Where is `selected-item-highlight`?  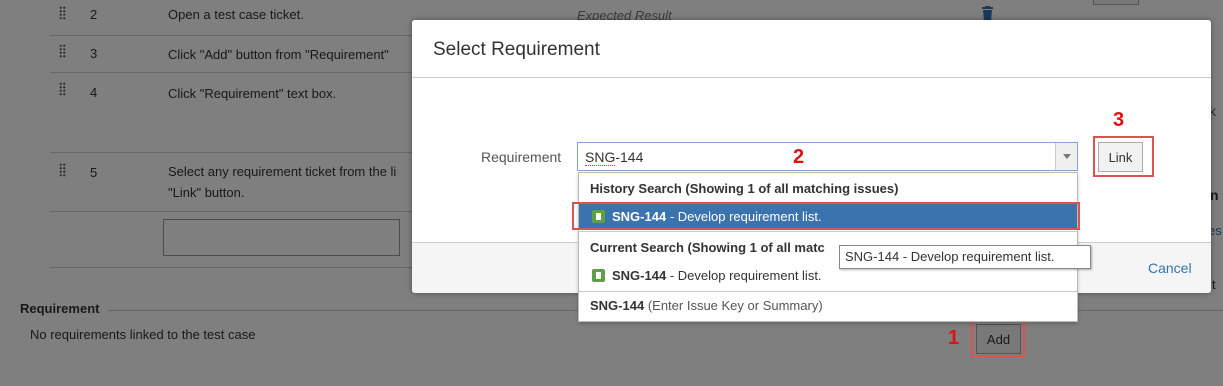 selected-item-highlight is located at coordinates (826, 216).